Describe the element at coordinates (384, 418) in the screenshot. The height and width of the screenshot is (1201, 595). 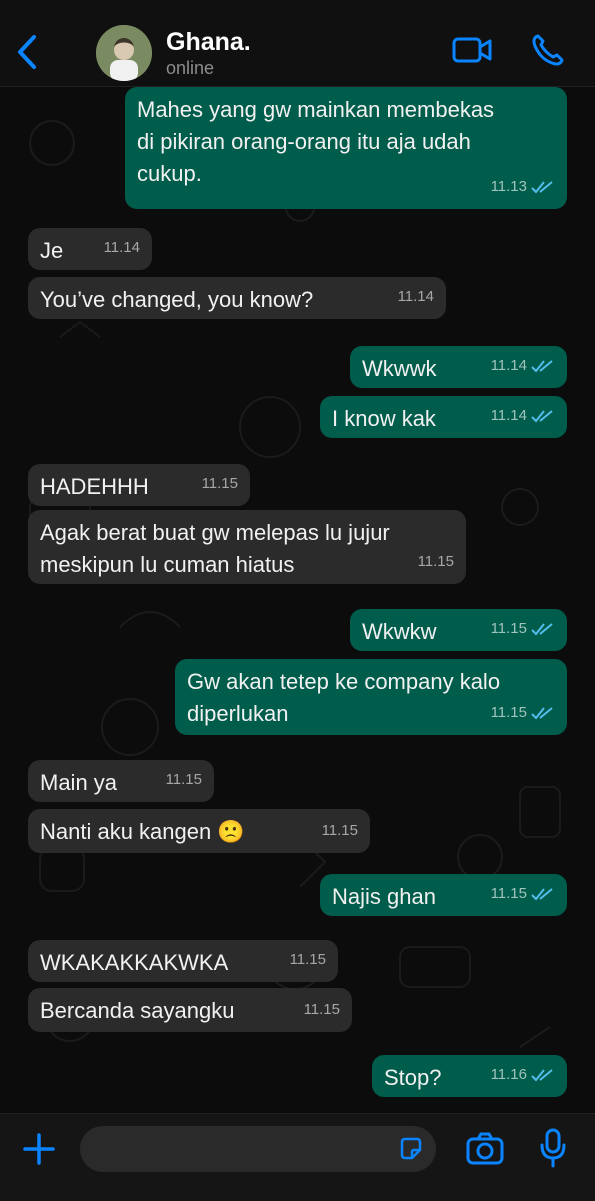
I see `message-text: I know kak` at that location.